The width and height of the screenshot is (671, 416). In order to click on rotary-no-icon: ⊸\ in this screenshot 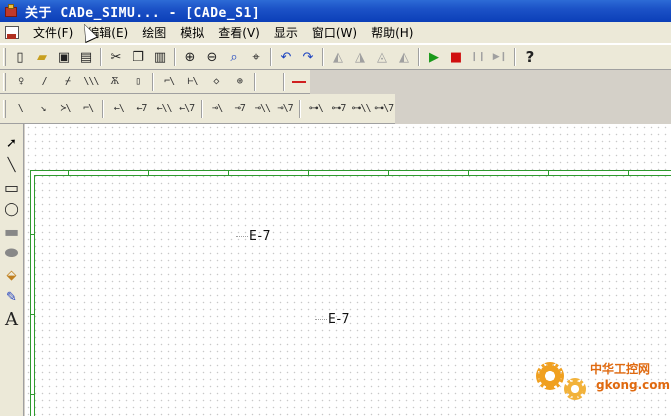, I will do `click(217, 109)`.